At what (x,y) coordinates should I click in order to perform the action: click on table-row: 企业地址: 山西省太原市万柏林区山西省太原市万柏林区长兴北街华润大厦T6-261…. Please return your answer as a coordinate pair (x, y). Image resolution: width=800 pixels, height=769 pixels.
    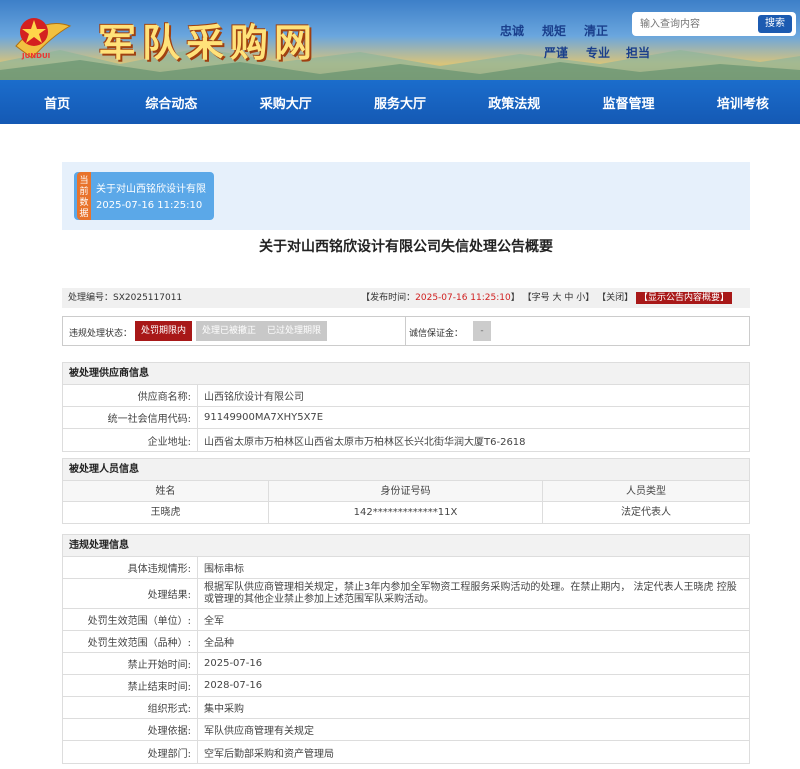
    Looking at the image, I should click on (406, 440).